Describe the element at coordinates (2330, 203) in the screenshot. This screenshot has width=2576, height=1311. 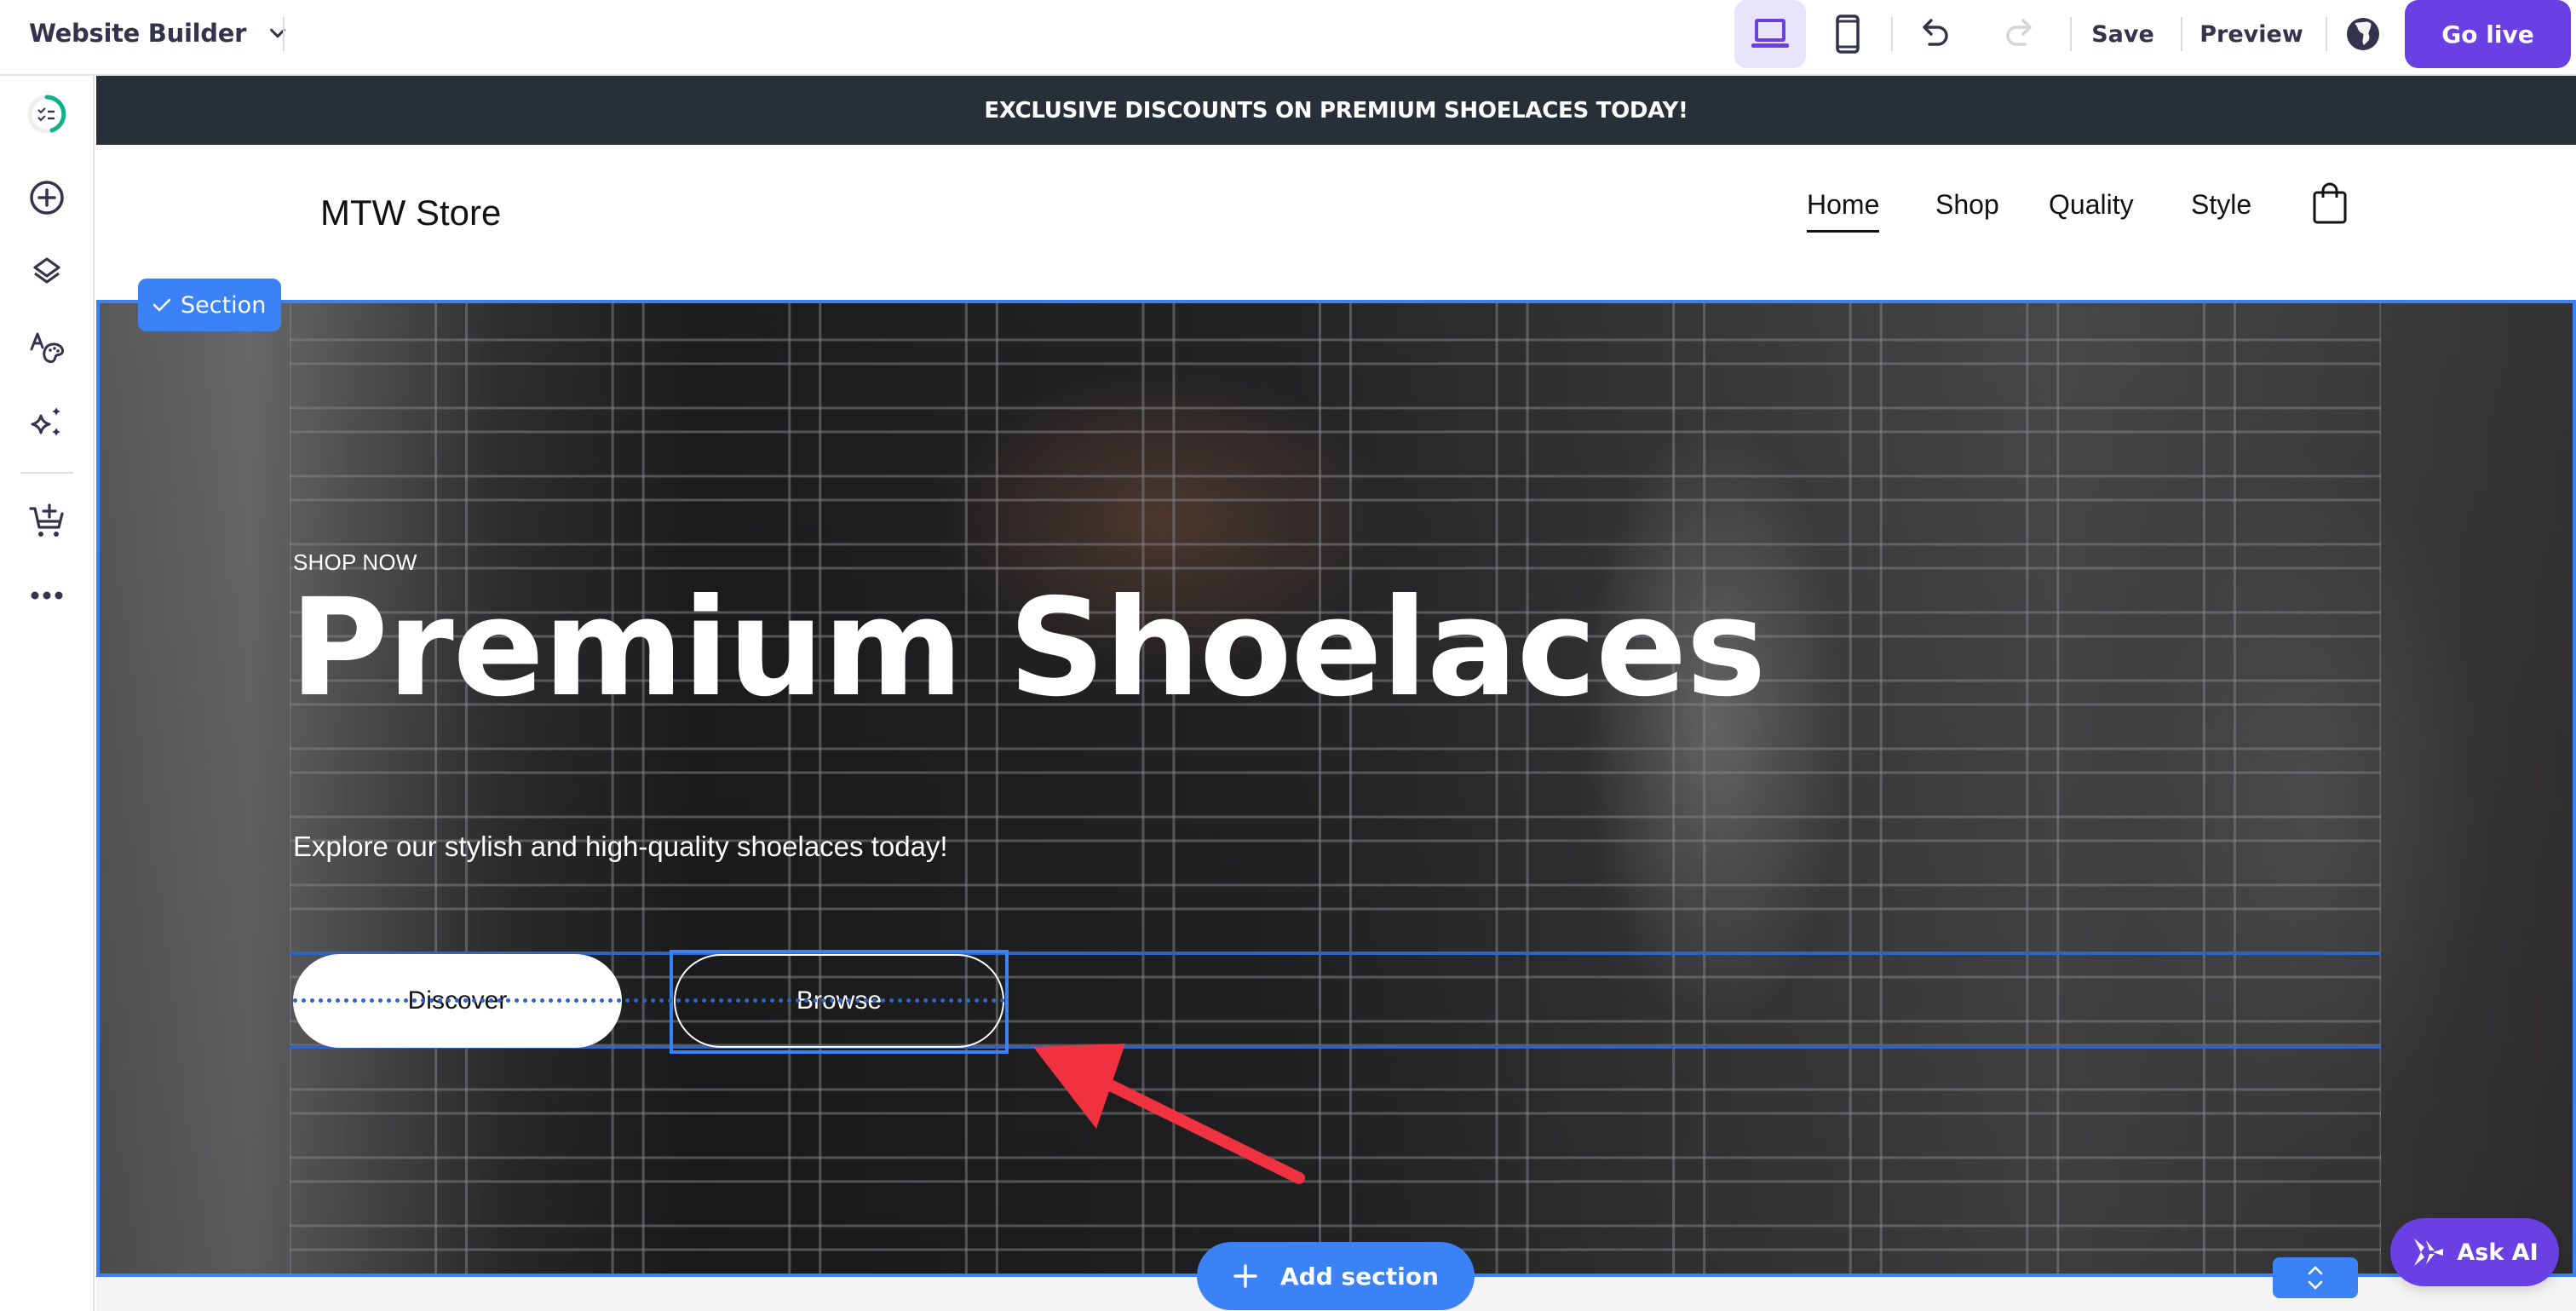
I see `shopping-bag-icon` at that location.